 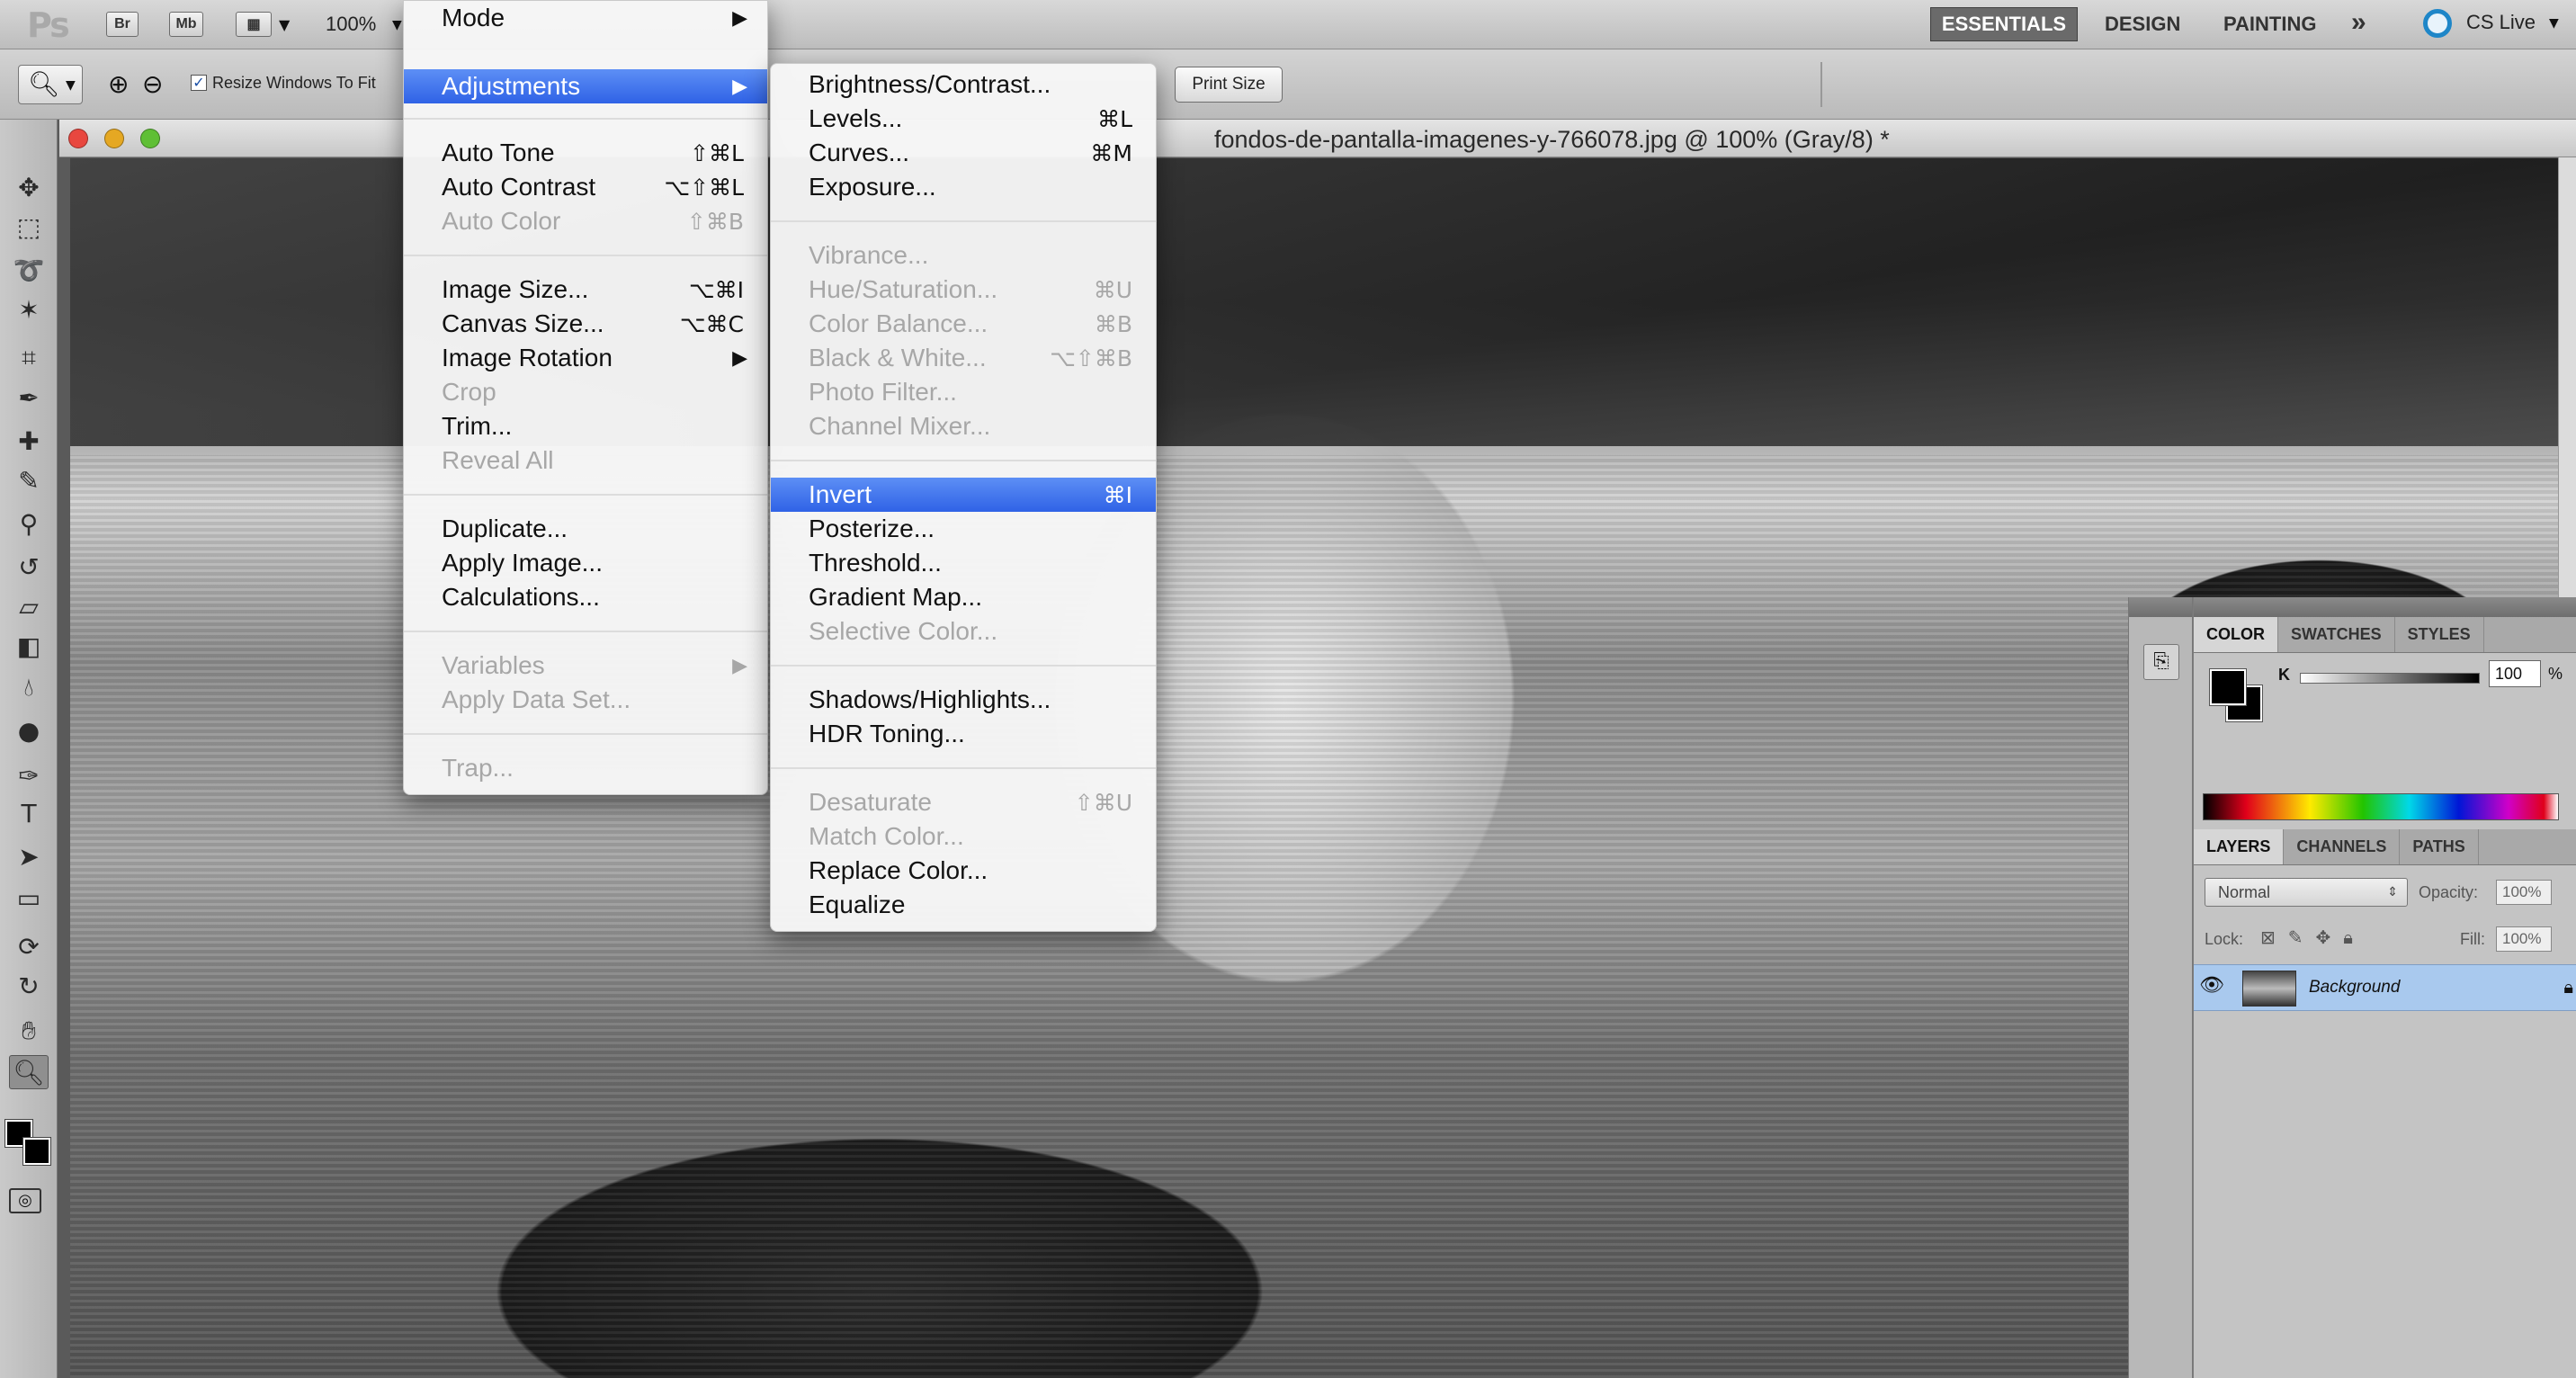 I want to click on mini-bridge-button: Mb, so click(x=186, y=24).